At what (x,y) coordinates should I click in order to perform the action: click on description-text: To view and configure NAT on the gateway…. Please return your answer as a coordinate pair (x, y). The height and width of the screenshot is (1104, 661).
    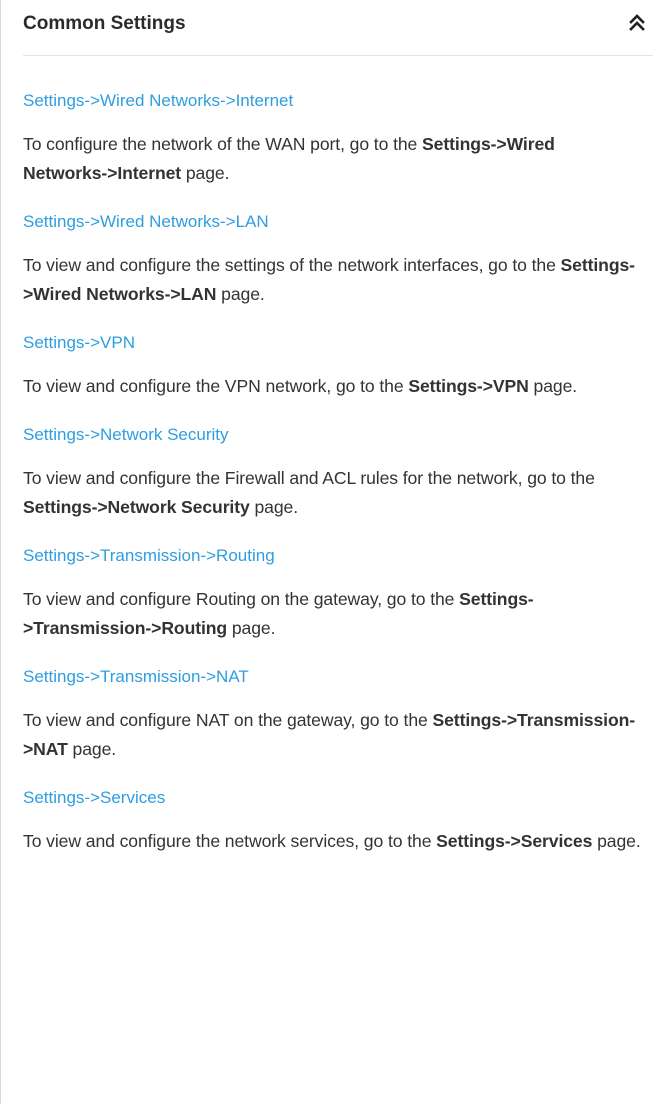
    Looking at the image, I should click on (228, 720).